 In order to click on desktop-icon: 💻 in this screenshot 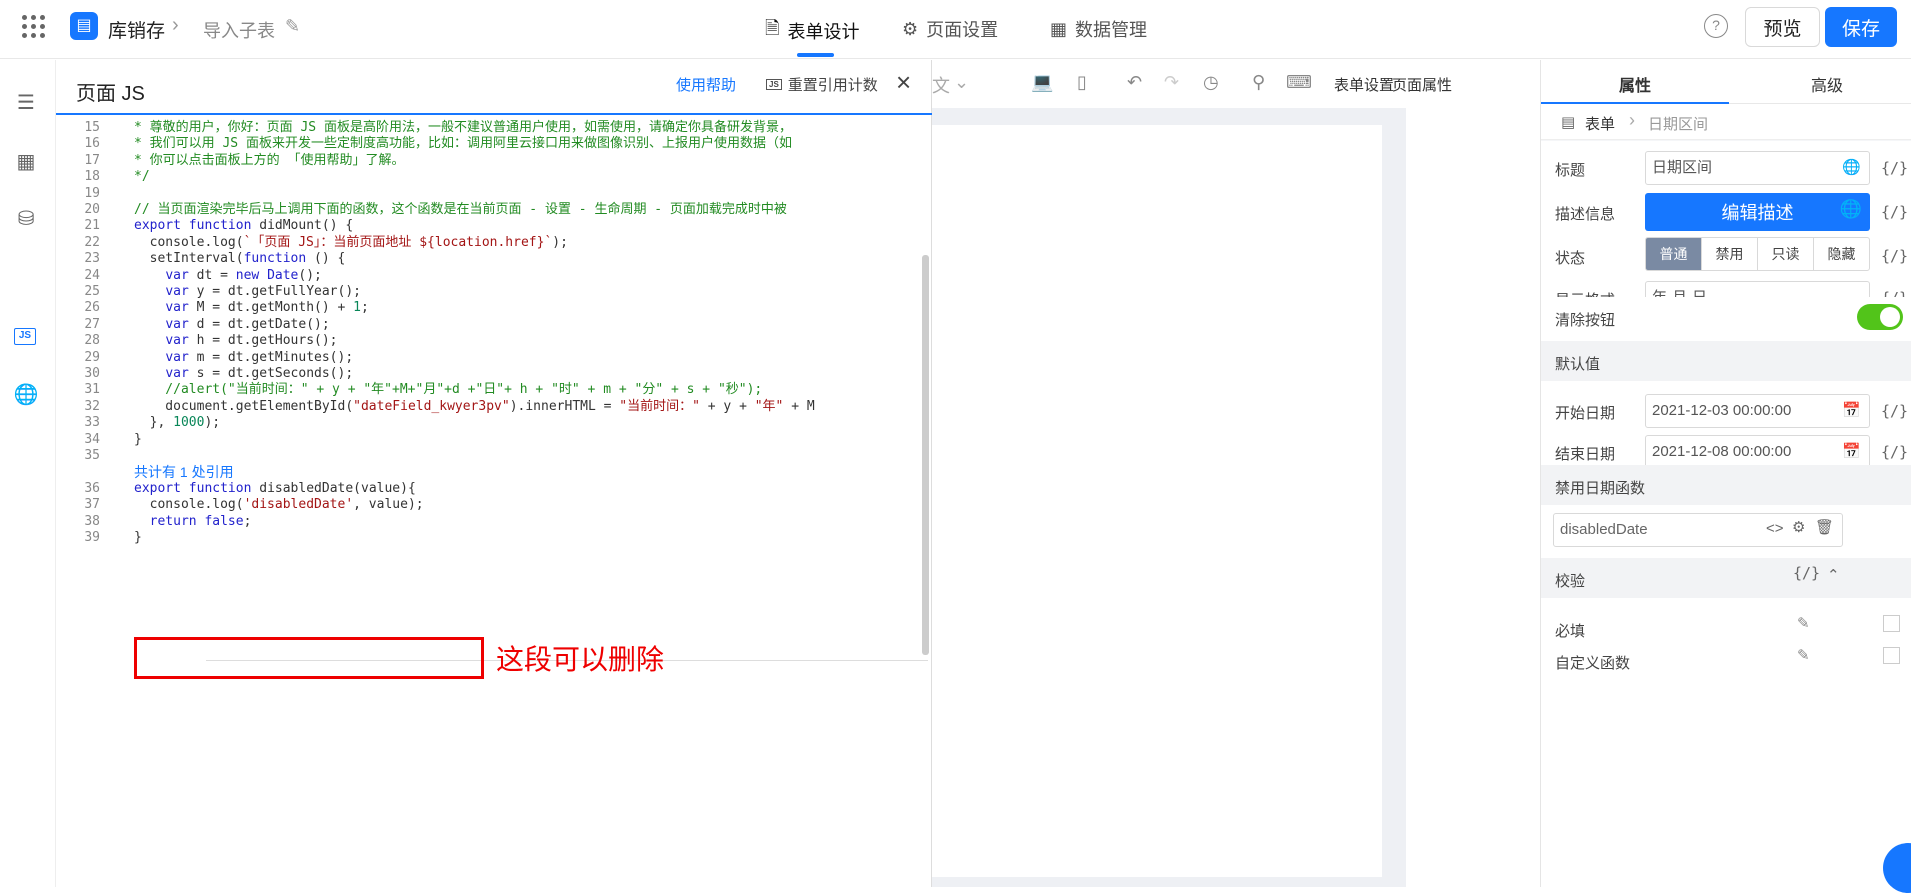, I will do `click(1042, 82)`.